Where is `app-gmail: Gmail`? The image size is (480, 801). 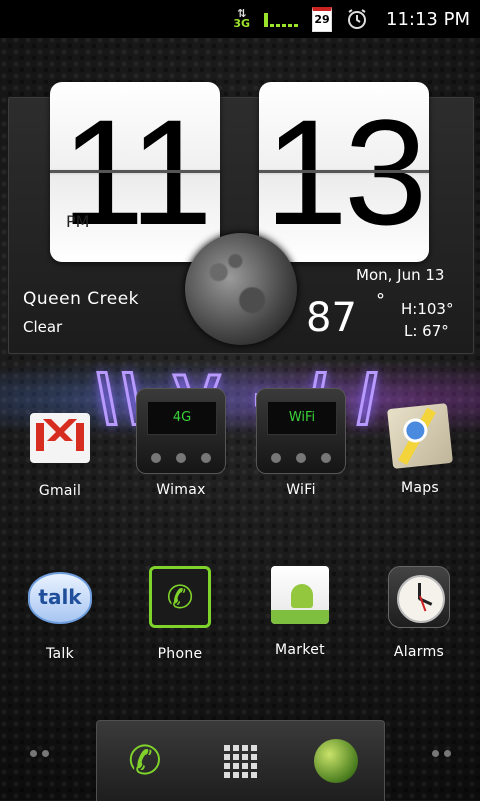
app-gmail: Gmail is located at coordinates (60, 453).